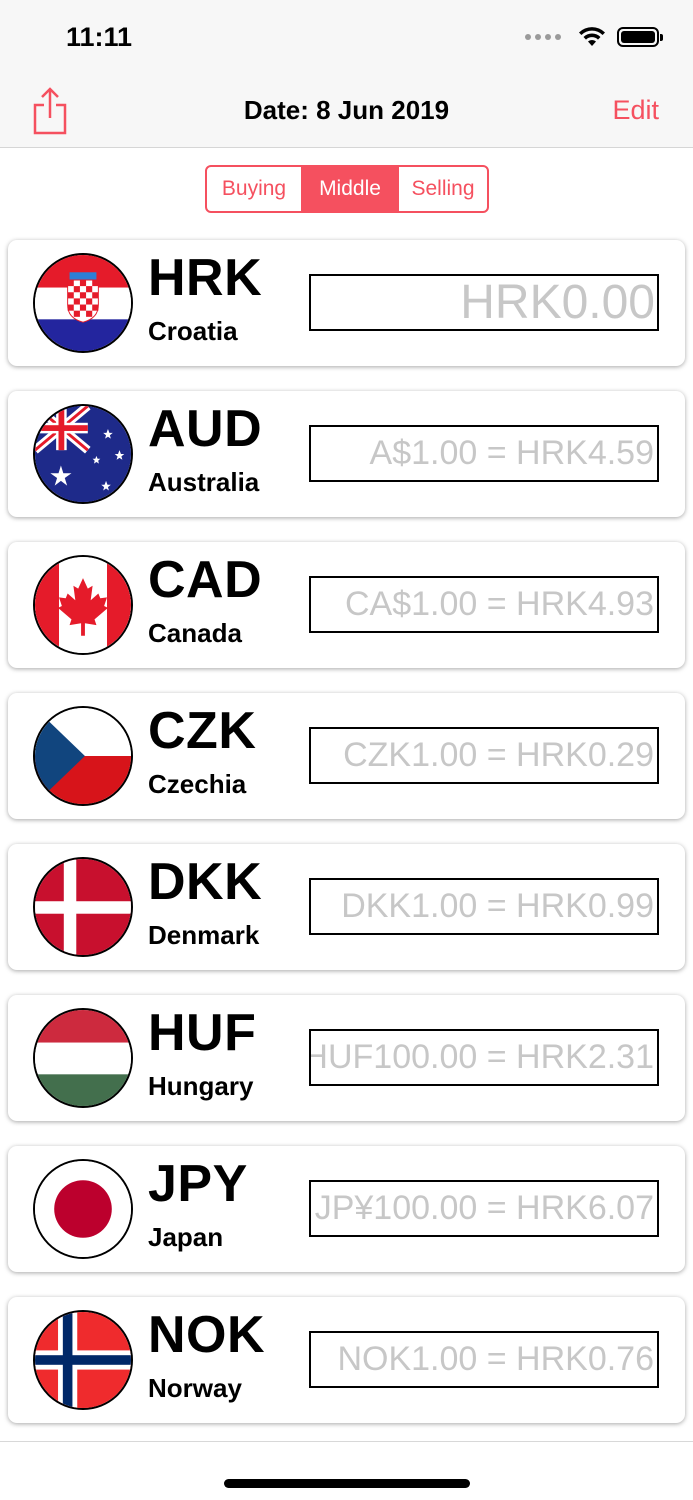 The height and width of the screenshot is (1500, 693). I want to click on amount-input: DKK1.00 = HRK0.99, so click(484, 906).